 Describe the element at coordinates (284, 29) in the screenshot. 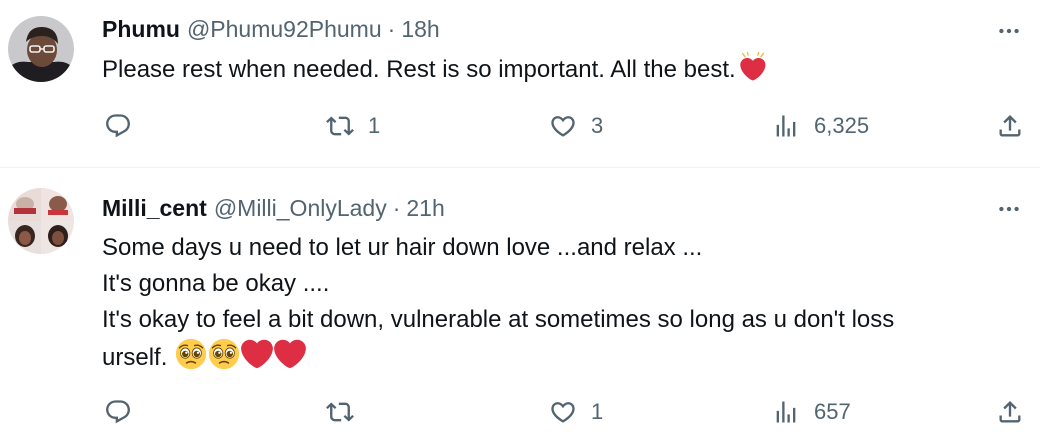

I see `handle: @Phumu92Phumu` at that location.